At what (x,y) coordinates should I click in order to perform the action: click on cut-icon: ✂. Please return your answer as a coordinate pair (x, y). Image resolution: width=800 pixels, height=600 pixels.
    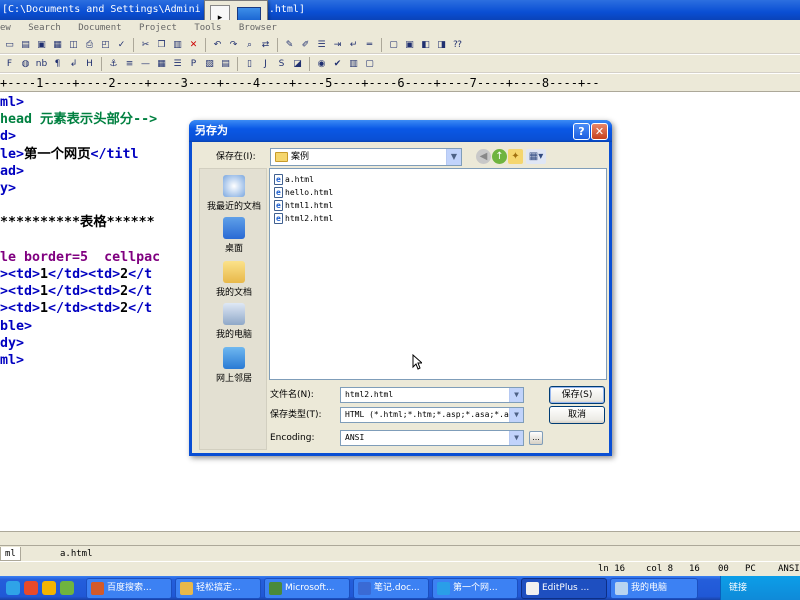
    Looking at the image, I should click on (145, 44).